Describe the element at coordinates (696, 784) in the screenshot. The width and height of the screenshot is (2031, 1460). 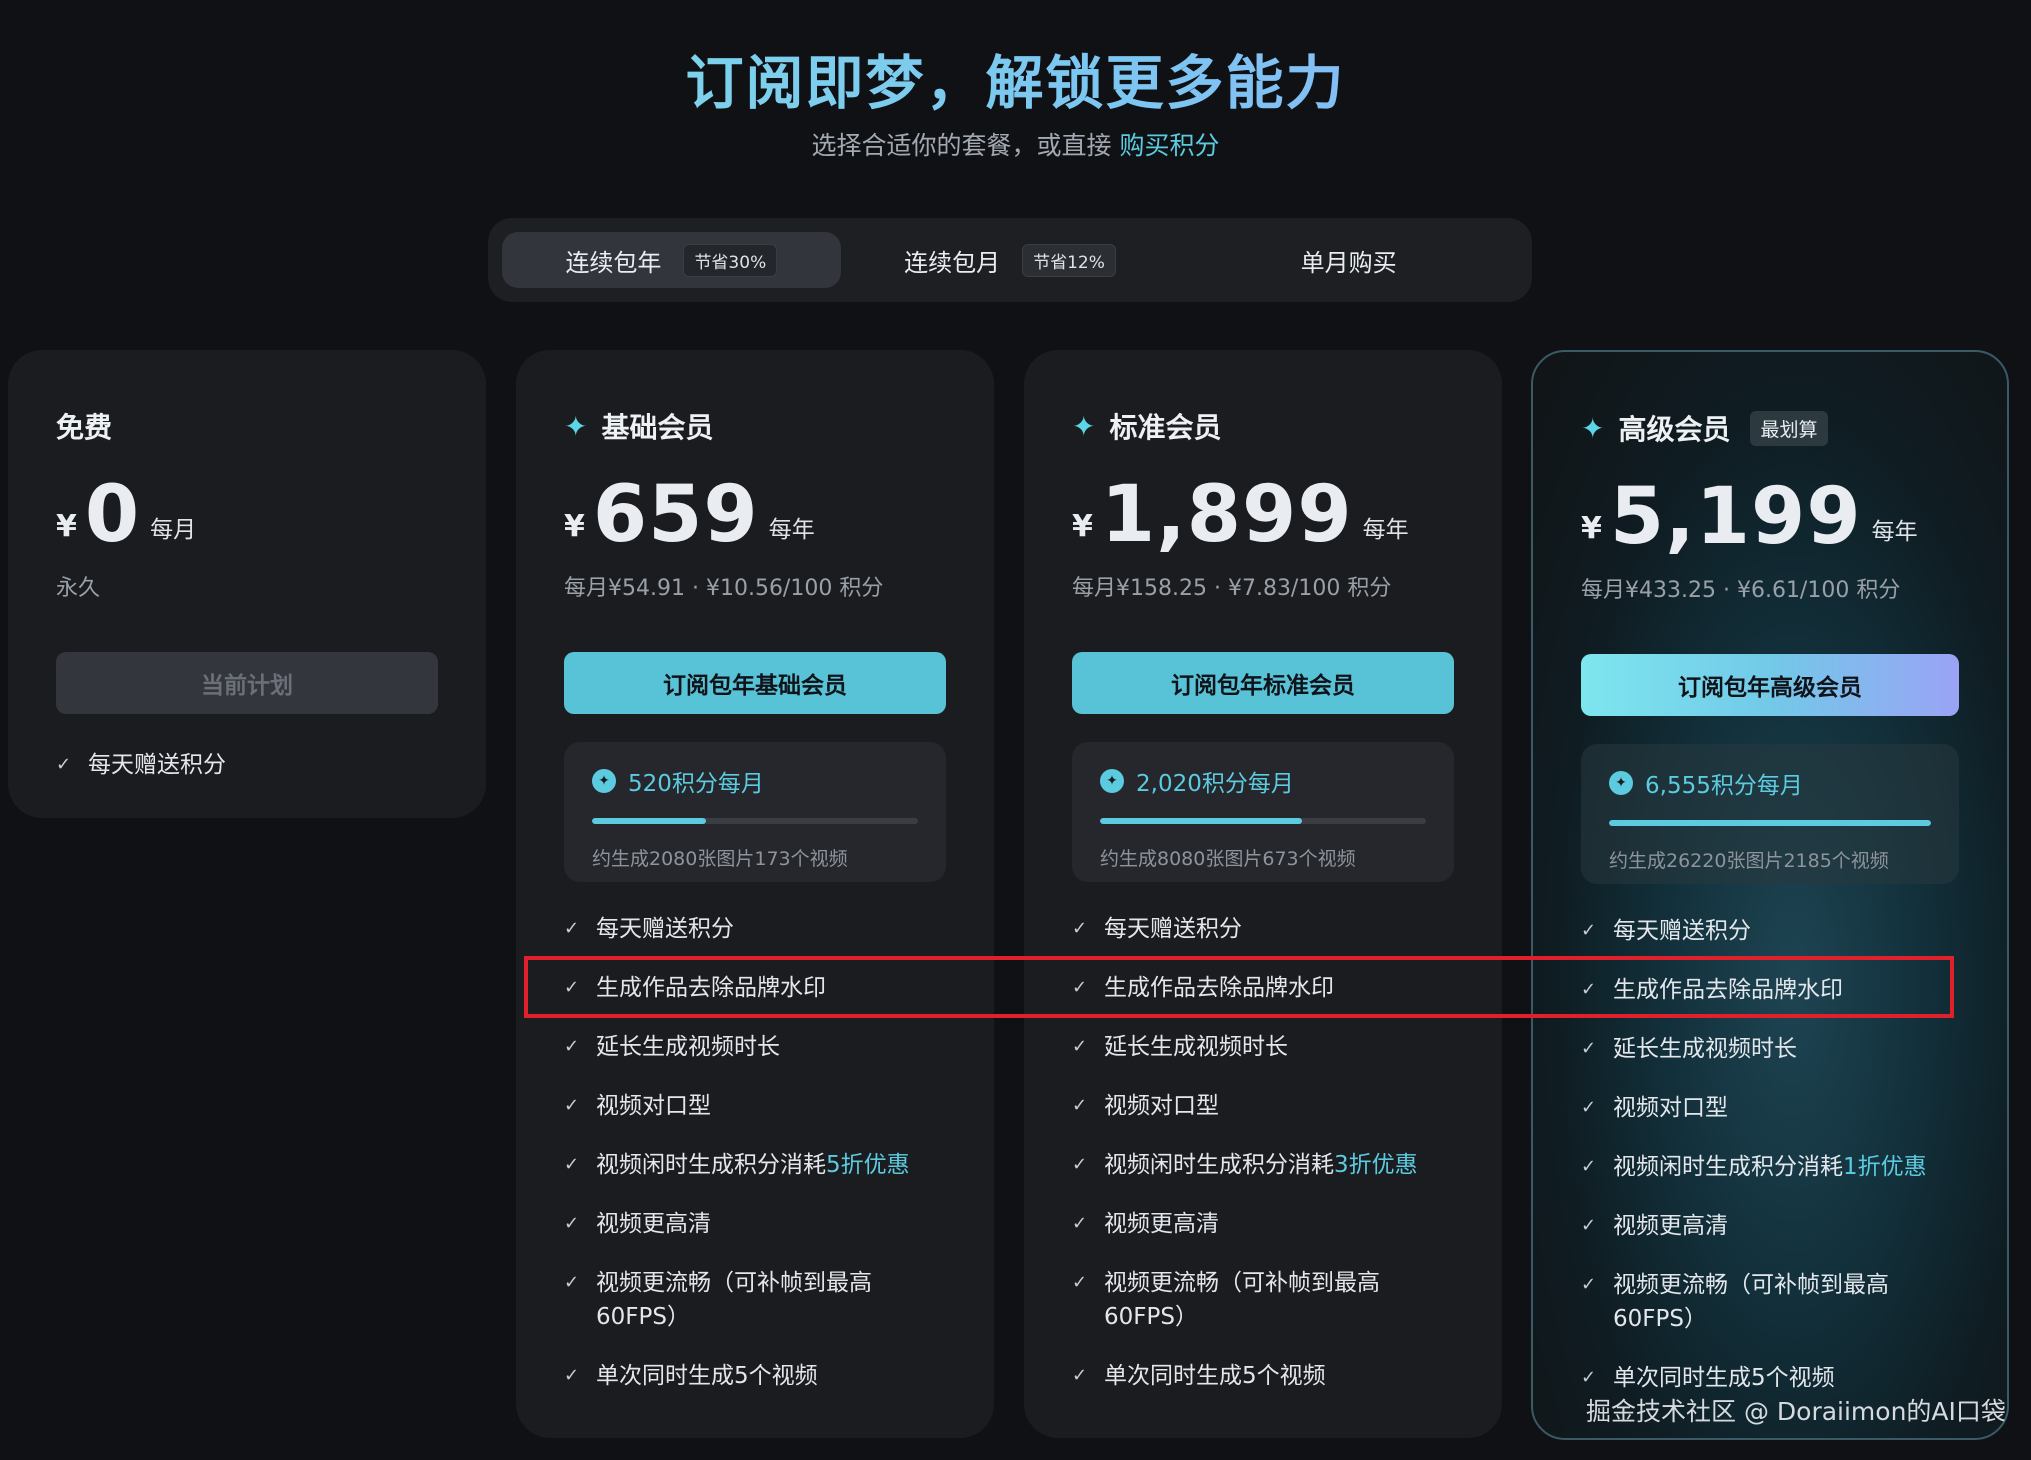
I see `monthly-credits: 520积分每月` at that location.